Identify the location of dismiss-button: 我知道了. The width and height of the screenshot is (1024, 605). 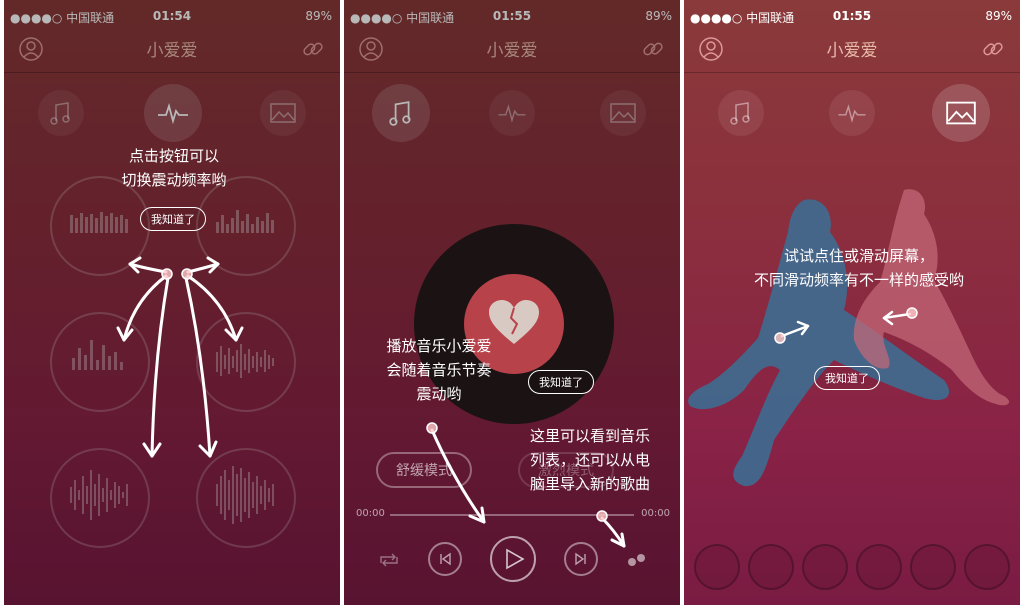
(847, 378).